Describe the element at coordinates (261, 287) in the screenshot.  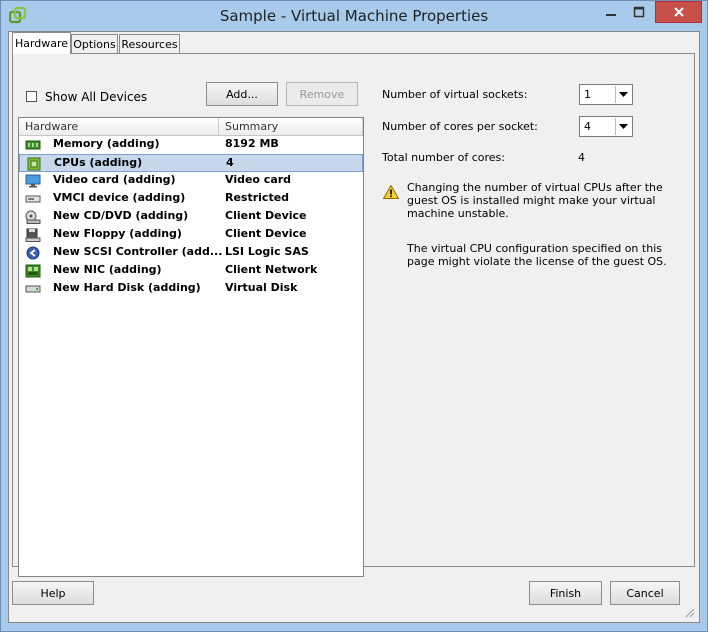
I see `hardware-summary: Virtual Disk` at that location.